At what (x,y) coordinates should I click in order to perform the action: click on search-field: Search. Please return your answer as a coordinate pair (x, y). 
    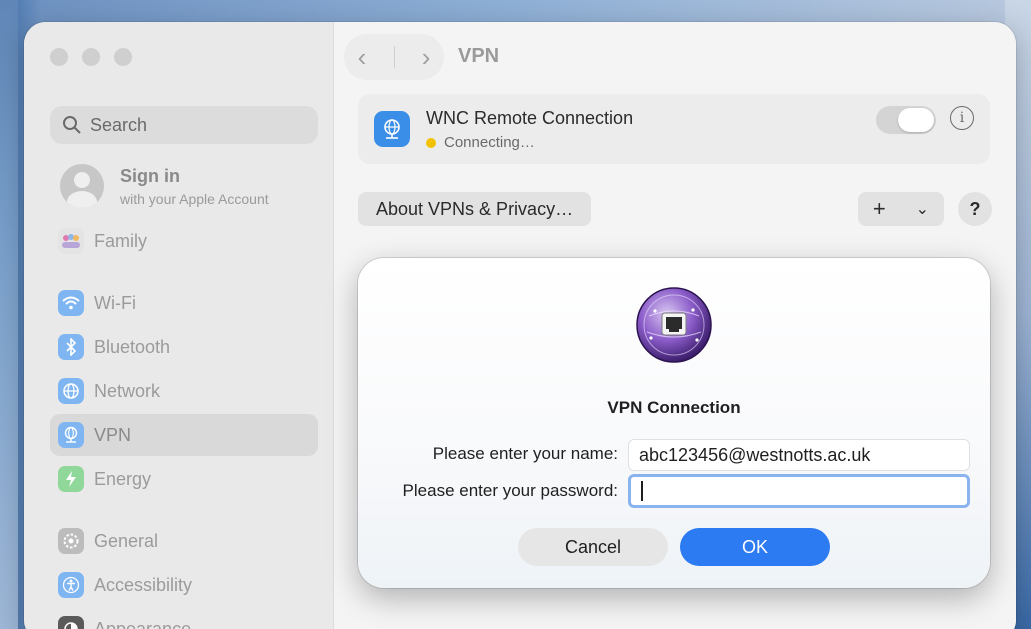
    Looking at the image, I should click on (184, 125).